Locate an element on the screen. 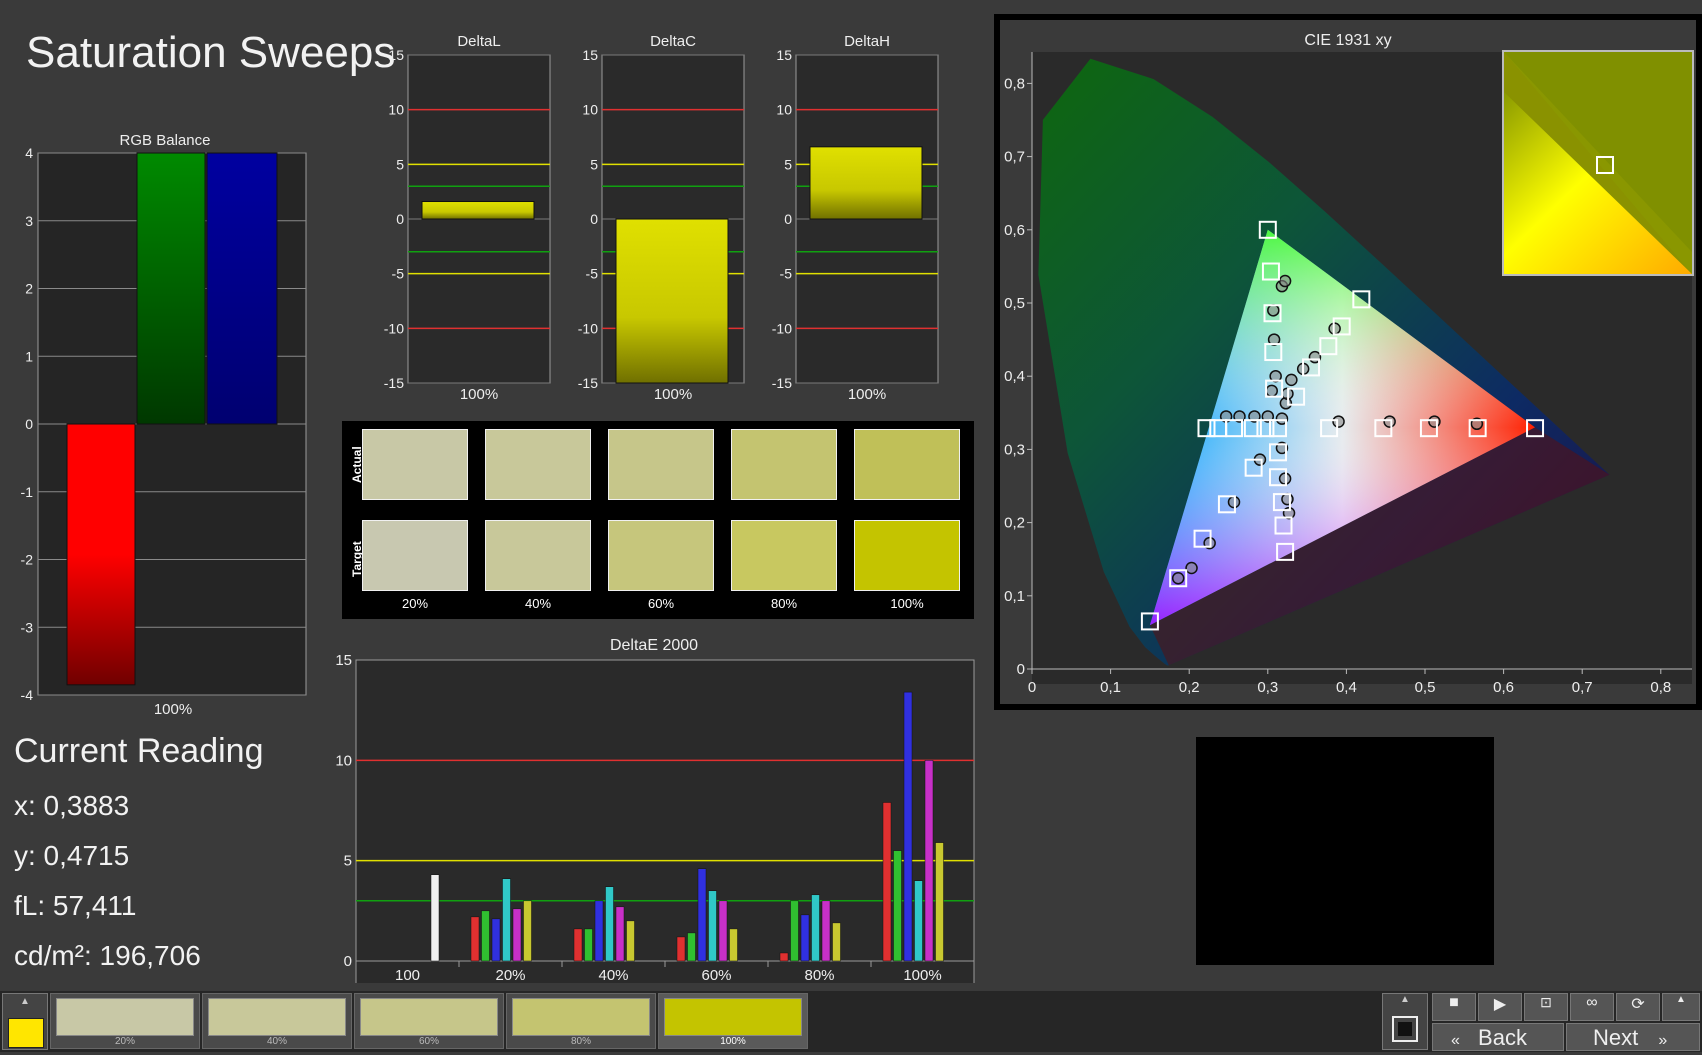 This screenshot has width=1702, height=1055. rgb-y-tick: 1 is located at coordinates (29, 356).